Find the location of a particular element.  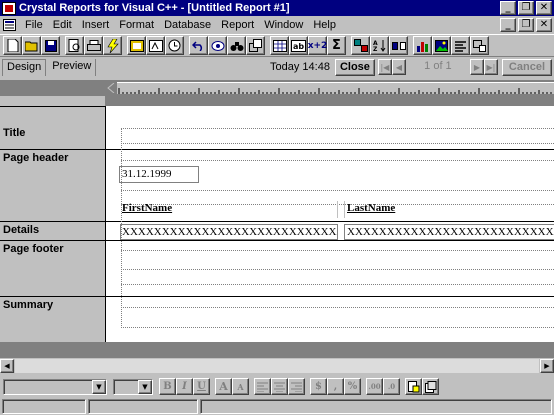

format-toolbar: ▼ ▼ B I U A A $ , % .00 .0 is located at coordinates (277, 386).